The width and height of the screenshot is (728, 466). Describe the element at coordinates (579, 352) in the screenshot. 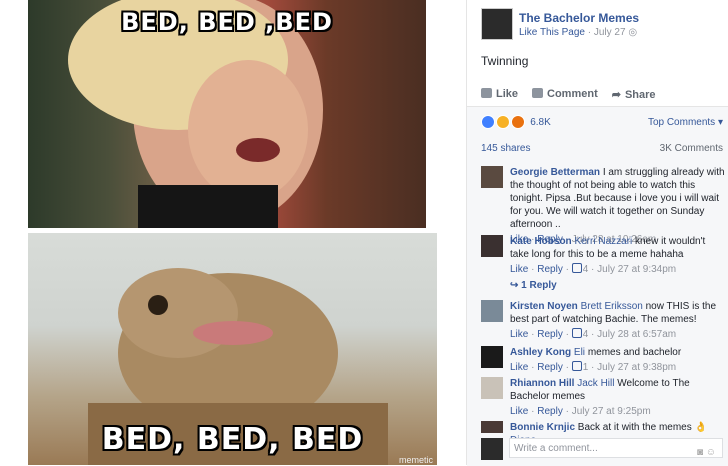

I see `mention-link: Eli` at that location.